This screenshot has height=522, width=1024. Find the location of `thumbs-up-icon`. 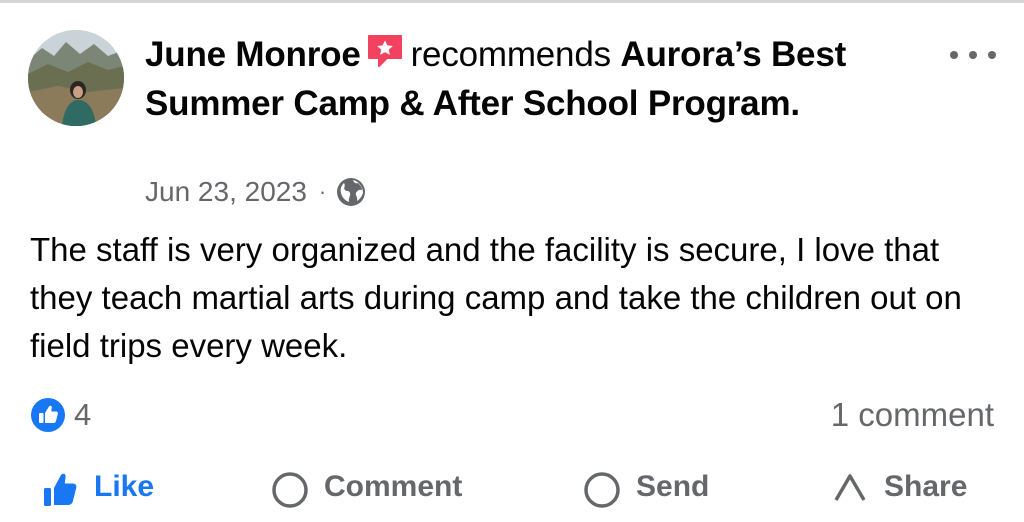

thumbs-up-icon is located at coordinates (60, 489).